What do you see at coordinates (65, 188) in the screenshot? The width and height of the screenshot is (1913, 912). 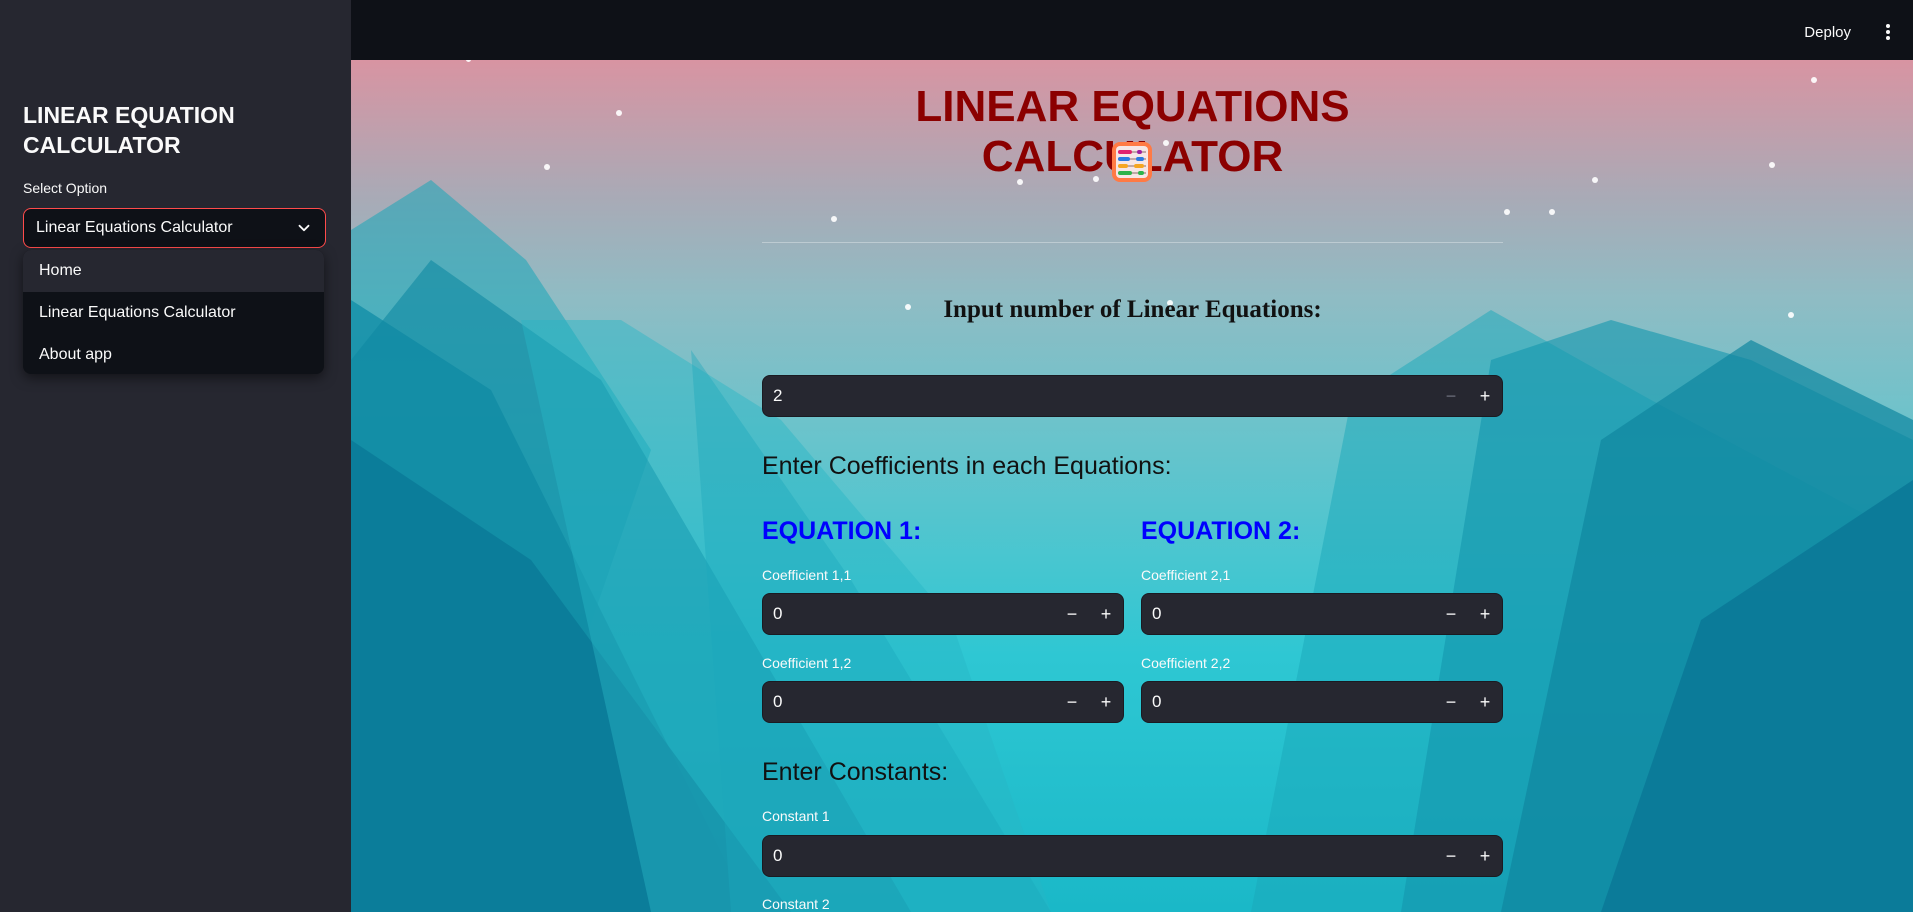 I see `select-label: Select Option` at bounding box center [65, 188].